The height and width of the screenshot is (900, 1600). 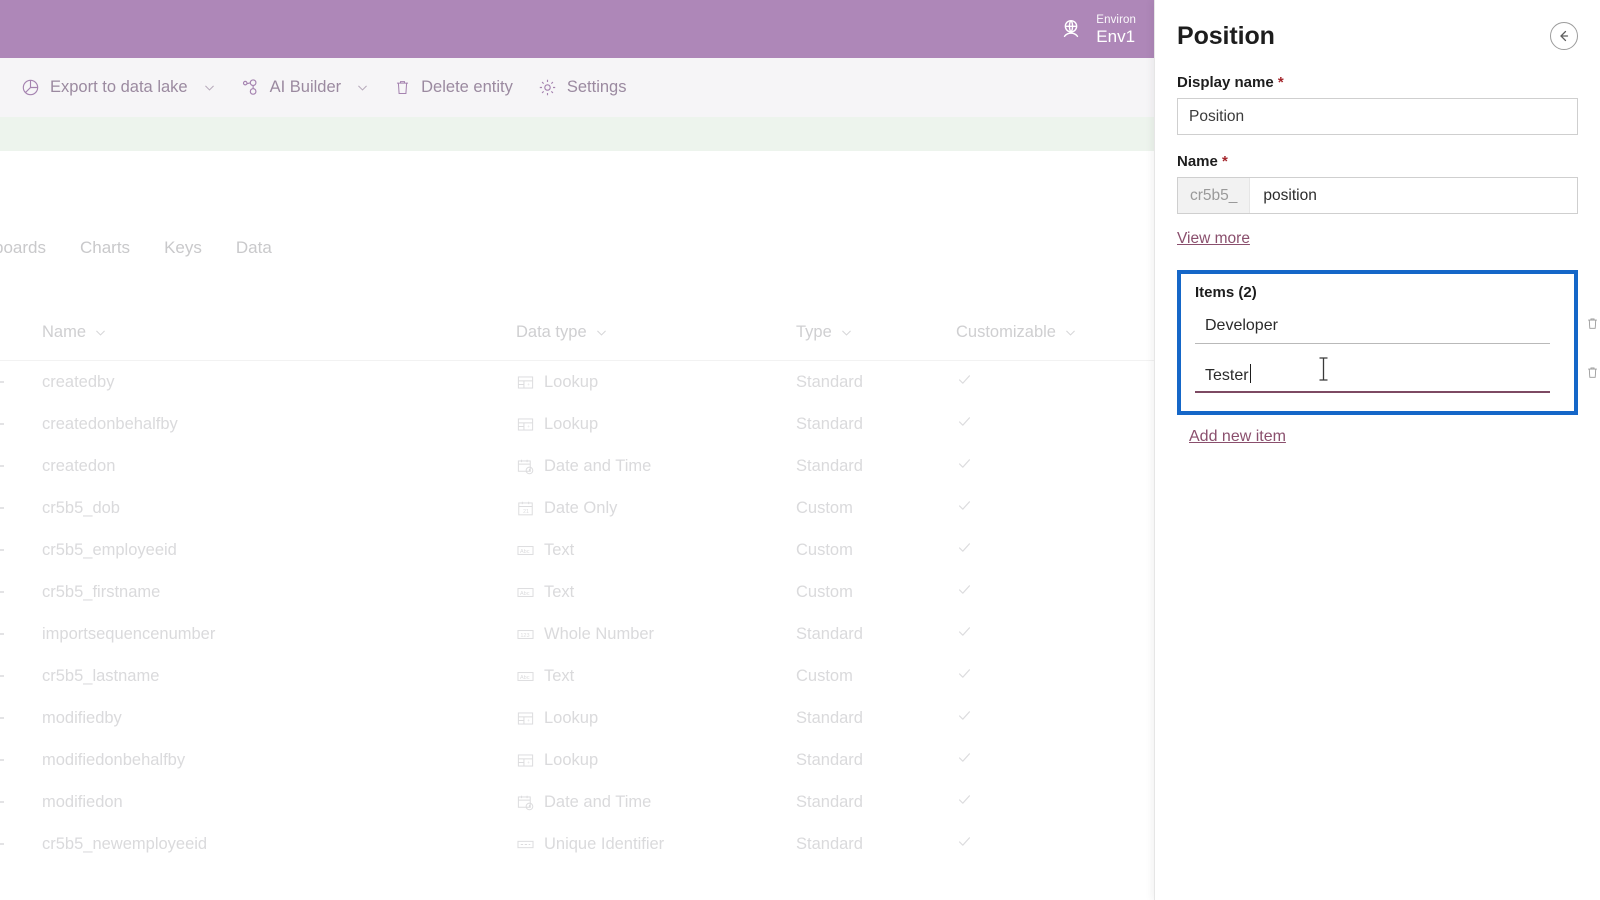 I want to click on display-name-input: Position, so click(x=1377, y=116).